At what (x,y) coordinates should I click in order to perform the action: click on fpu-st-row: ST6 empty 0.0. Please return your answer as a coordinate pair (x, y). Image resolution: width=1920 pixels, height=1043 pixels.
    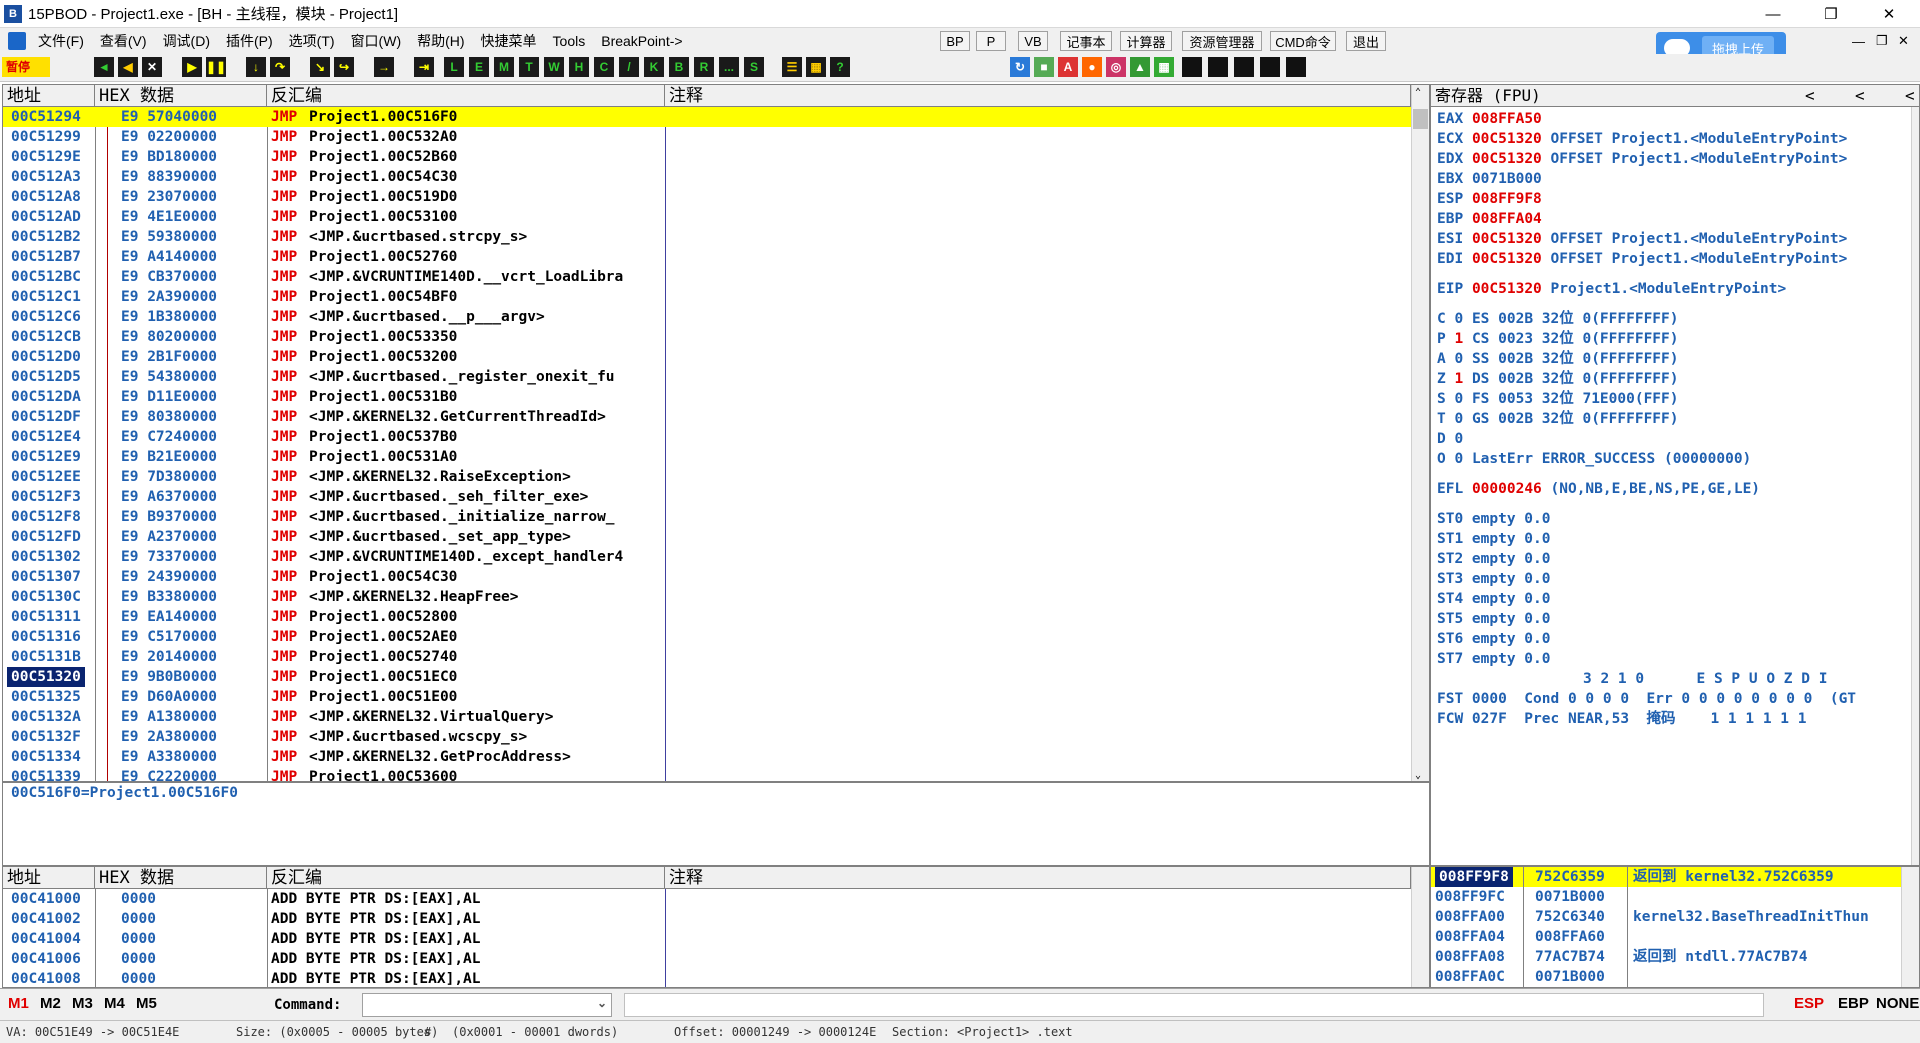
    Looking at the image, I should click on (1494, 639).